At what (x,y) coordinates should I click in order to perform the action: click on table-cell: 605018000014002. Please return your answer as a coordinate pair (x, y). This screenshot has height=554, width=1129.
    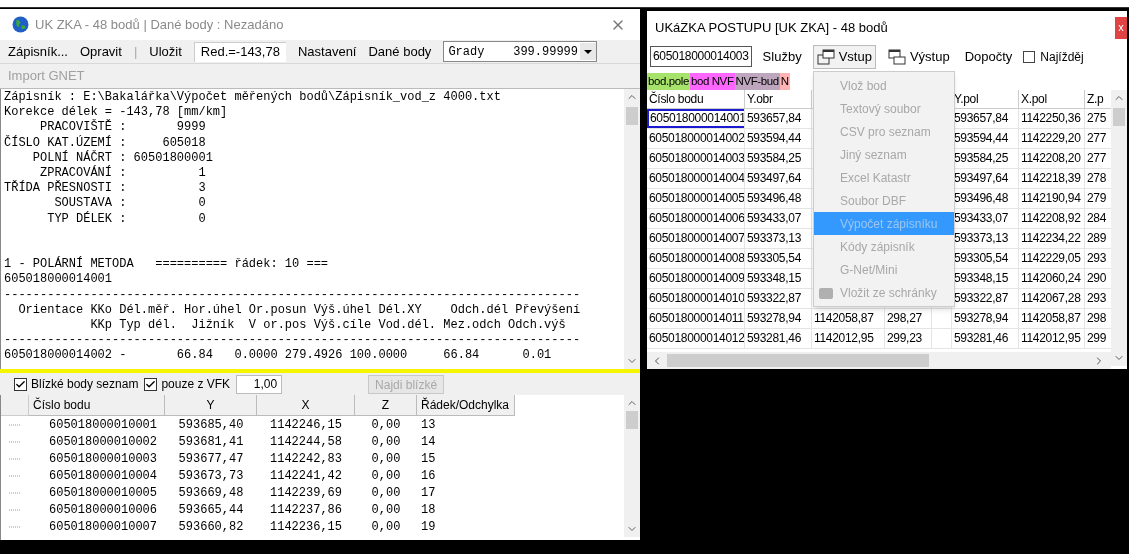
    Looking at the image, I should click on (696, 138).